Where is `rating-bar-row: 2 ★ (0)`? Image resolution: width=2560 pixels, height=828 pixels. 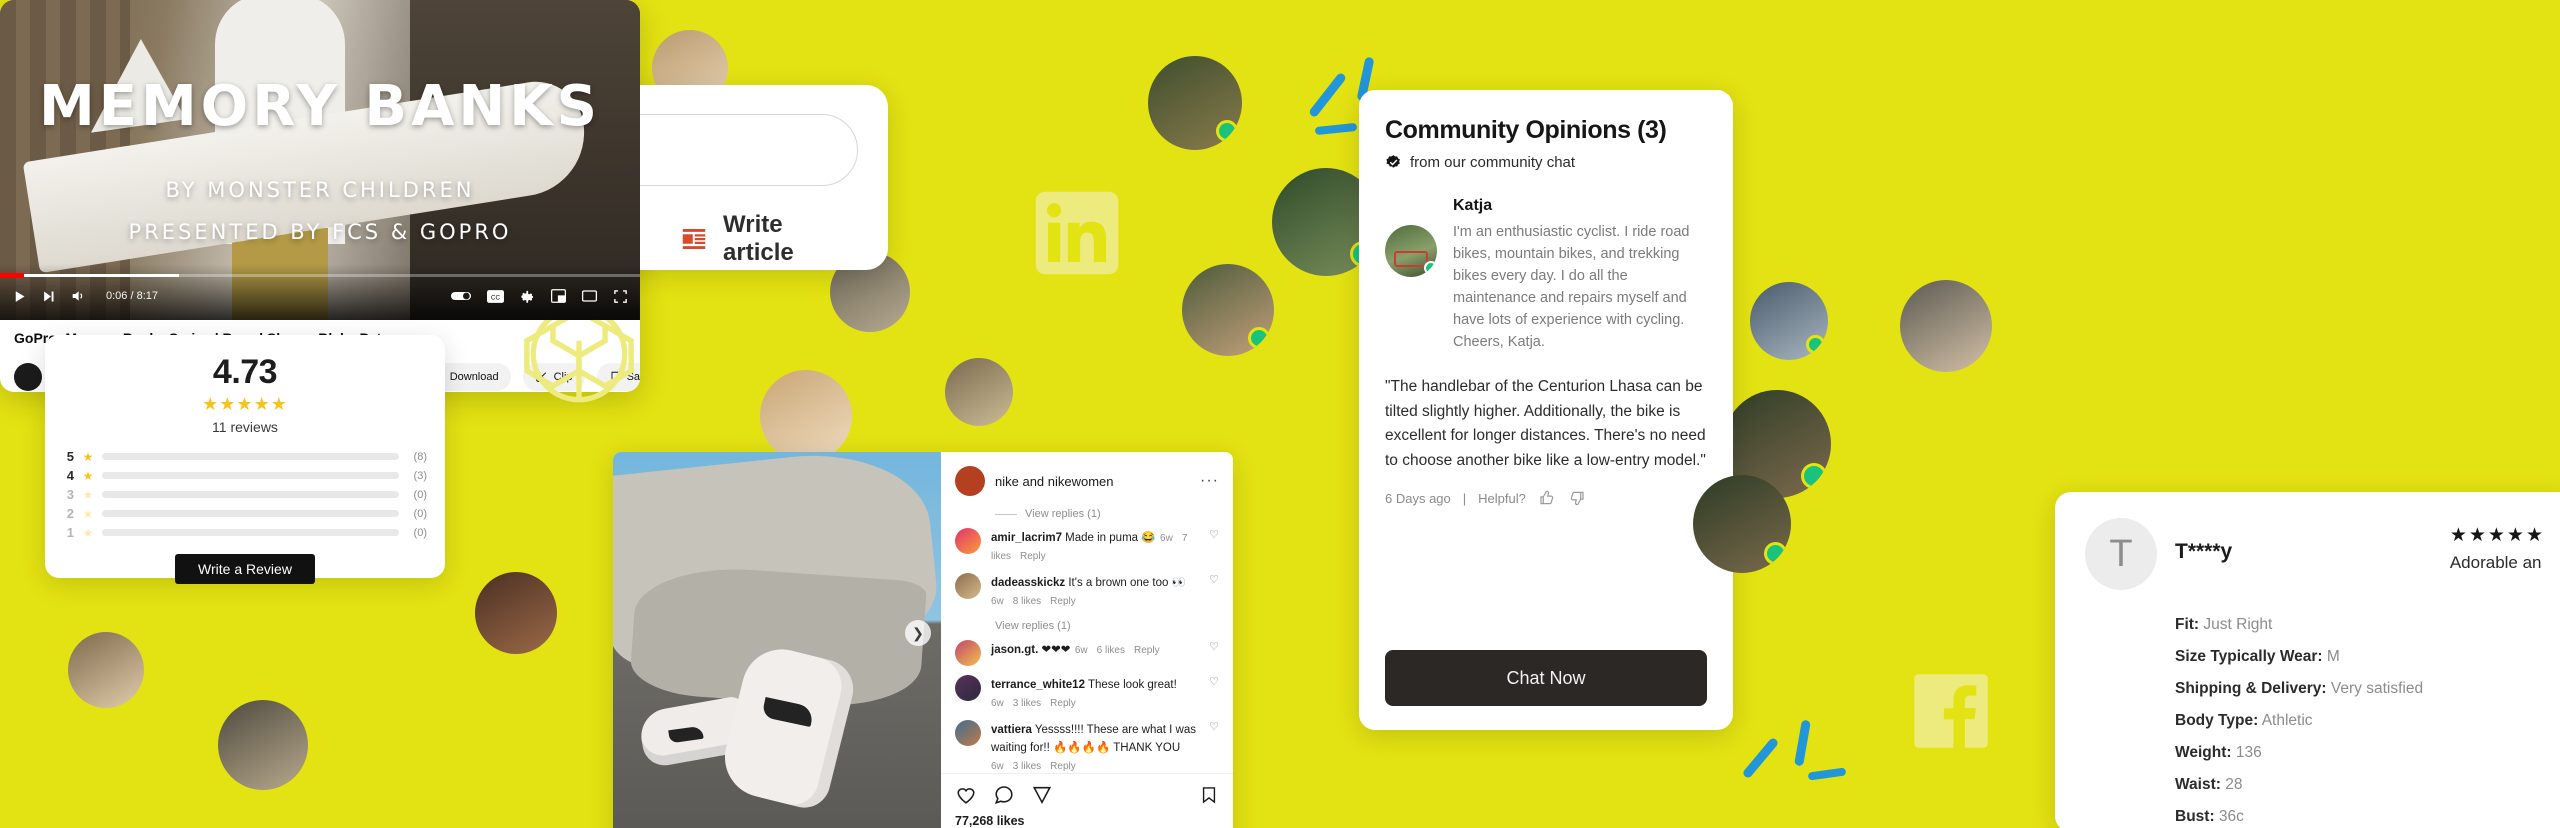
rating-bar-row: 2 ★ (0) is located at coordinates (245, 513).